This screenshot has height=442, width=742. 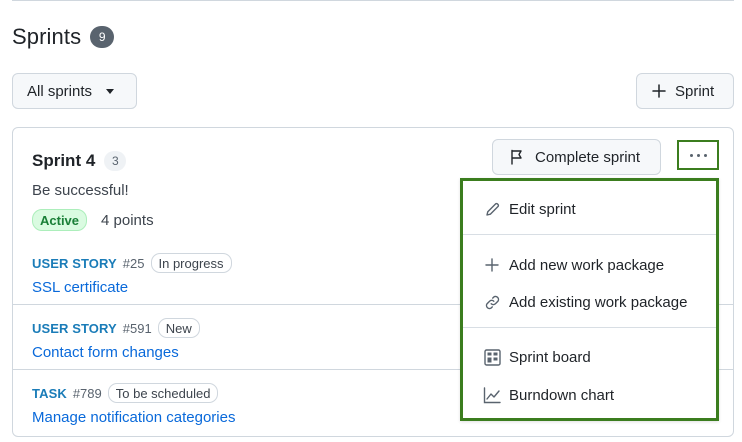 I want to click on menu-item-add-existing-work-package: Add existing work package, so click(x=589, y=302).